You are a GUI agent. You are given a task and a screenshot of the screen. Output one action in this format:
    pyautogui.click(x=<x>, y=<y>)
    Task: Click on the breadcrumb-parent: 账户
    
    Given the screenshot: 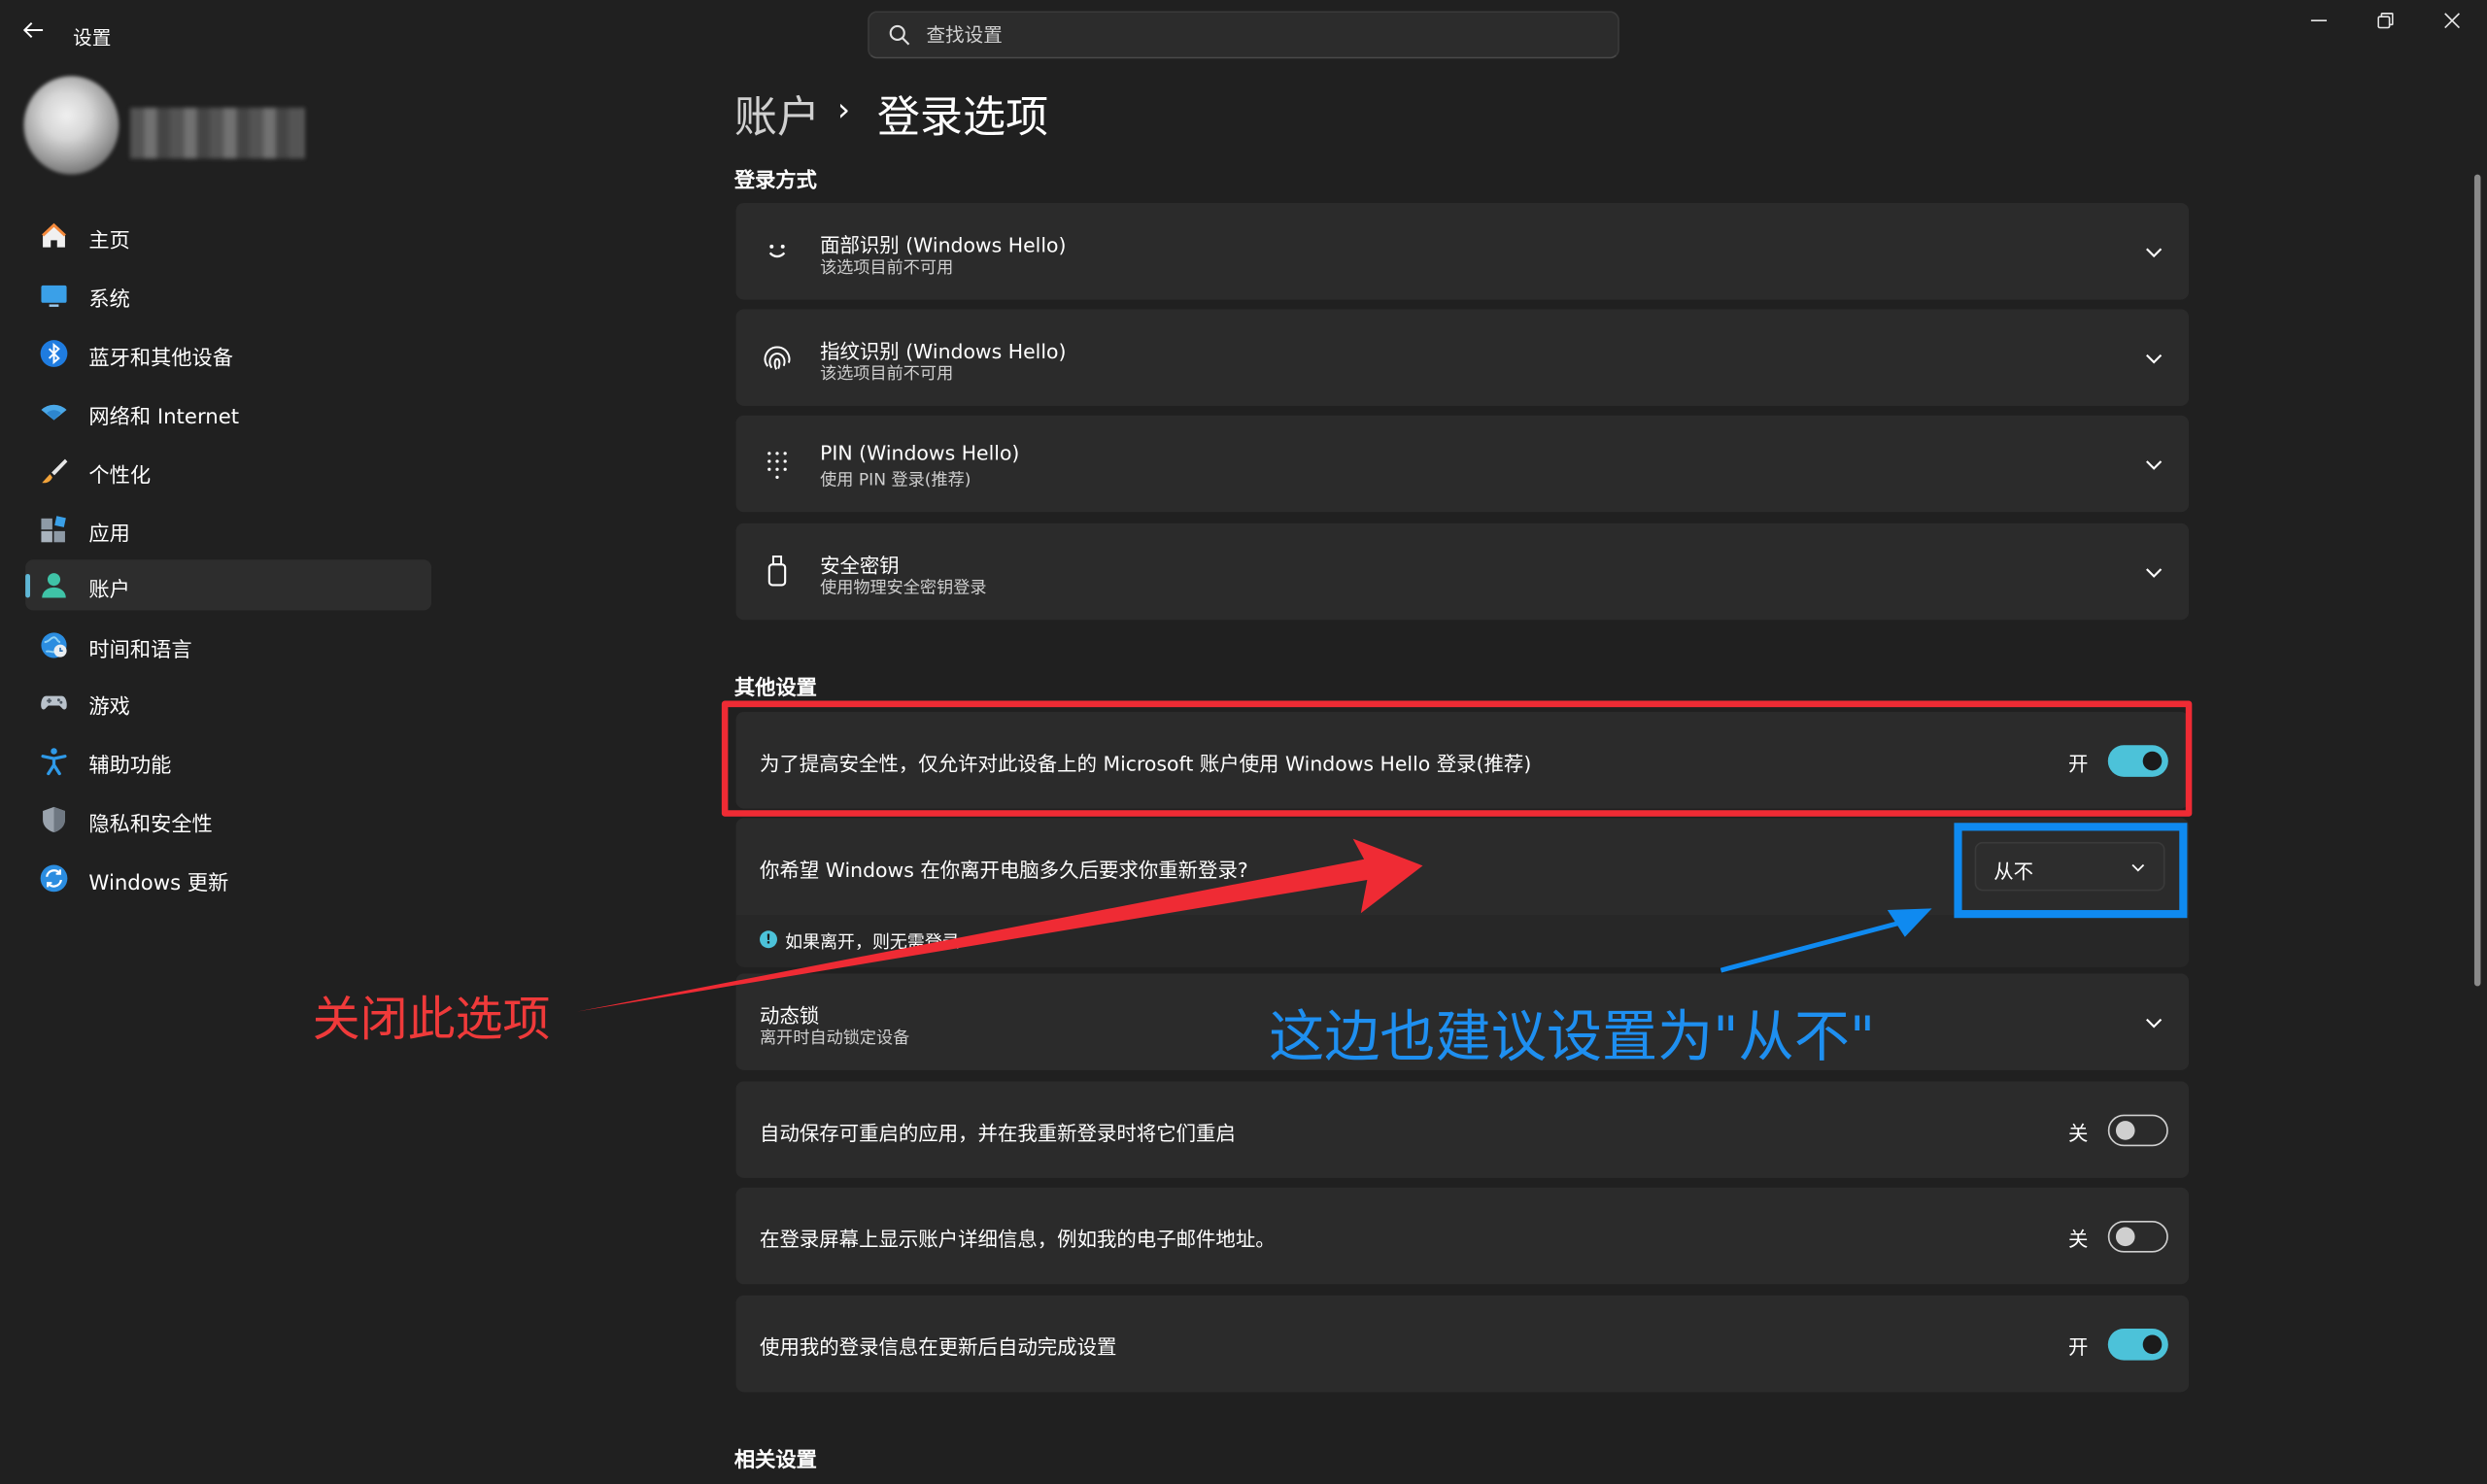 What is the action you would take?
    pyautogui.click(x=777, y=114)
    